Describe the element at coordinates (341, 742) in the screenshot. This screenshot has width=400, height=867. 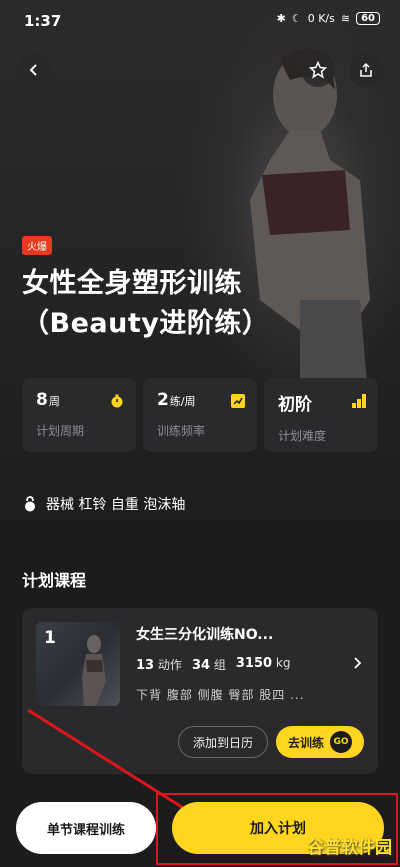
I see `go-badge: GO` at that location.